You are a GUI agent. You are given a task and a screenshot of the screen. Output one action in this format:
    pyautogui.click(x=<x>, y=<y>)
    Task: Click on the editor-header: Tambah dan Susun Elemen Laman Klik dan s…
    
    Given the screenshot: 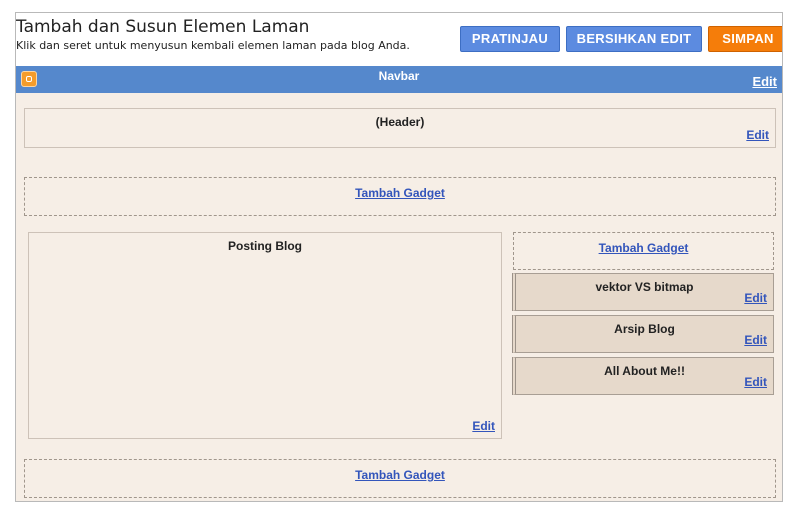 What is the action you would take?
    pyautogui.click(x=399, y=39)
    